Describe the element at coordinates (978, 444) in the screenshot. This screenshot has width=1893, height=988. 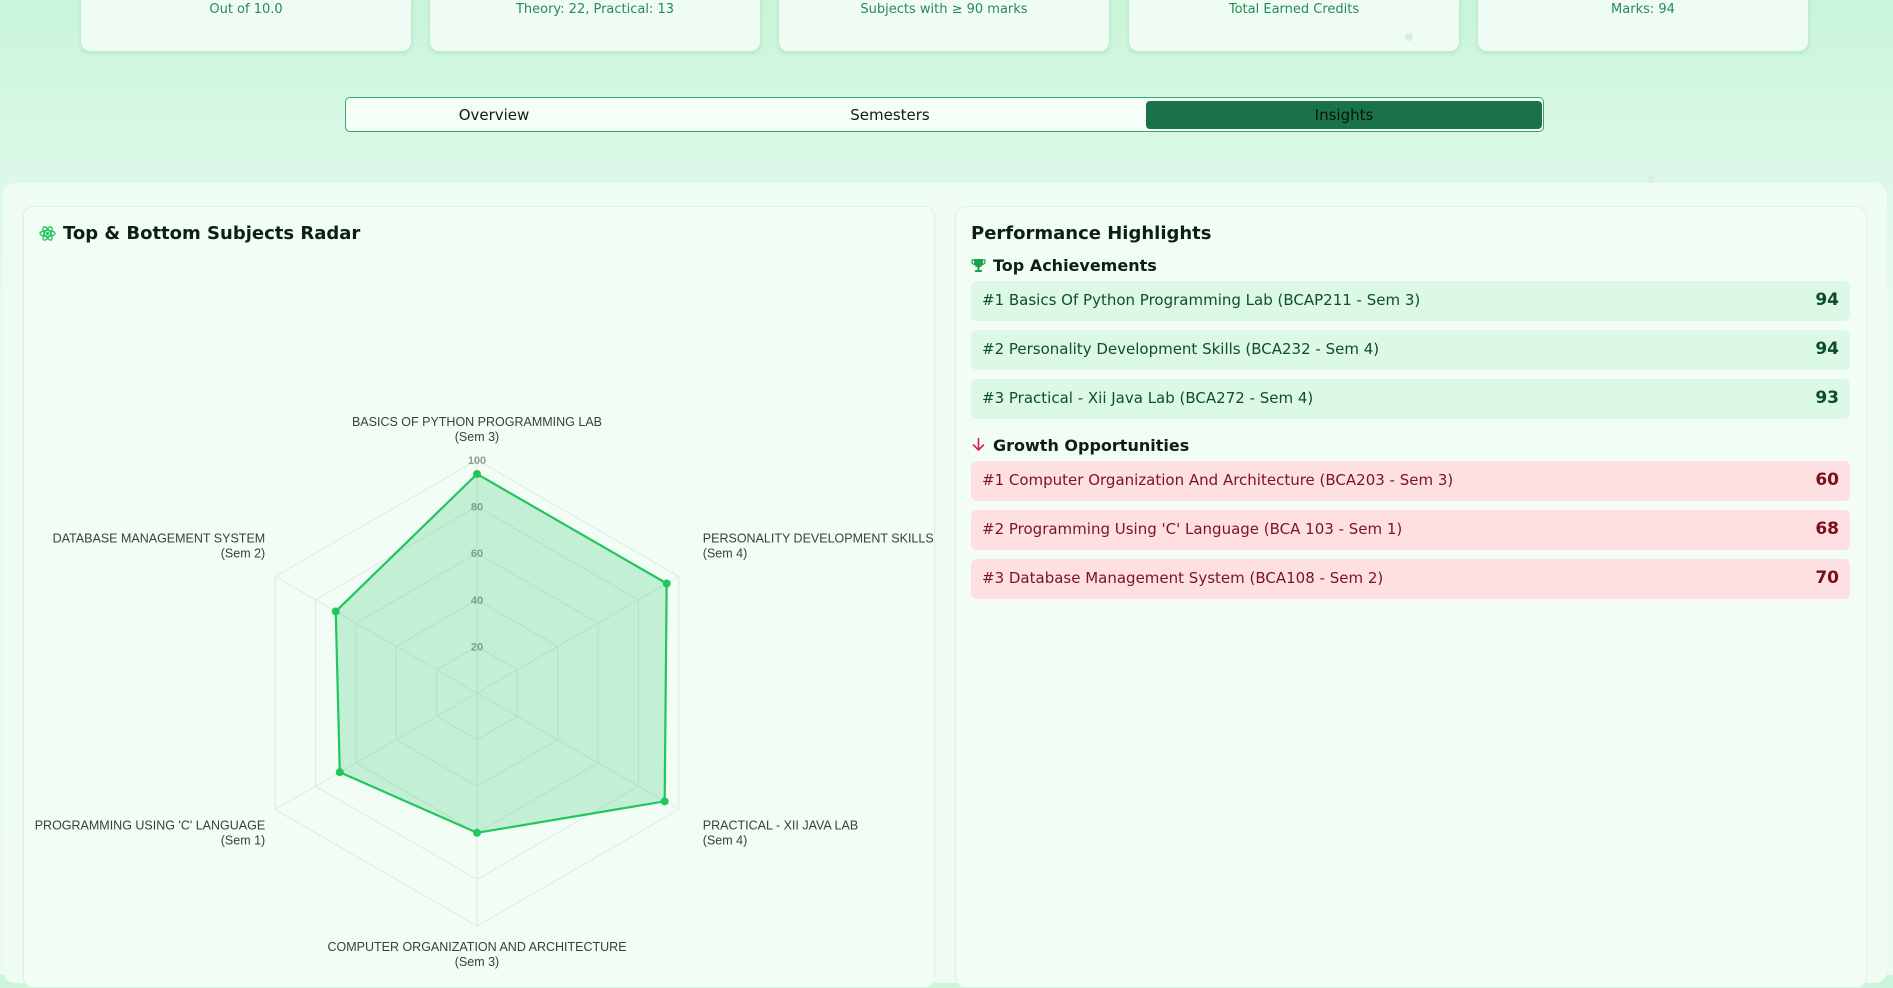
I see `arrow-down-icon` at that location.